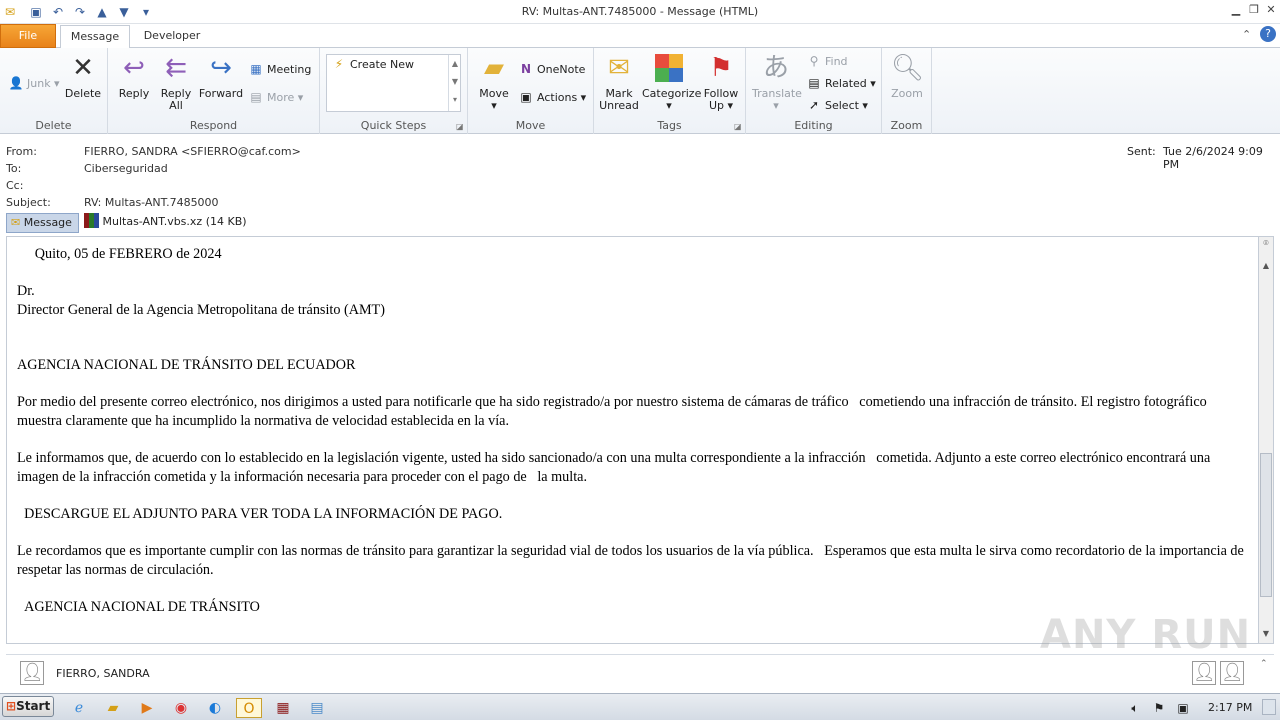 The height and width of the screenshot is (720, 1280). What do you see at coordinates (1254, 10) in the screenshot?
I see `restore-icon: ❐` at bounding box center [1254, 10].